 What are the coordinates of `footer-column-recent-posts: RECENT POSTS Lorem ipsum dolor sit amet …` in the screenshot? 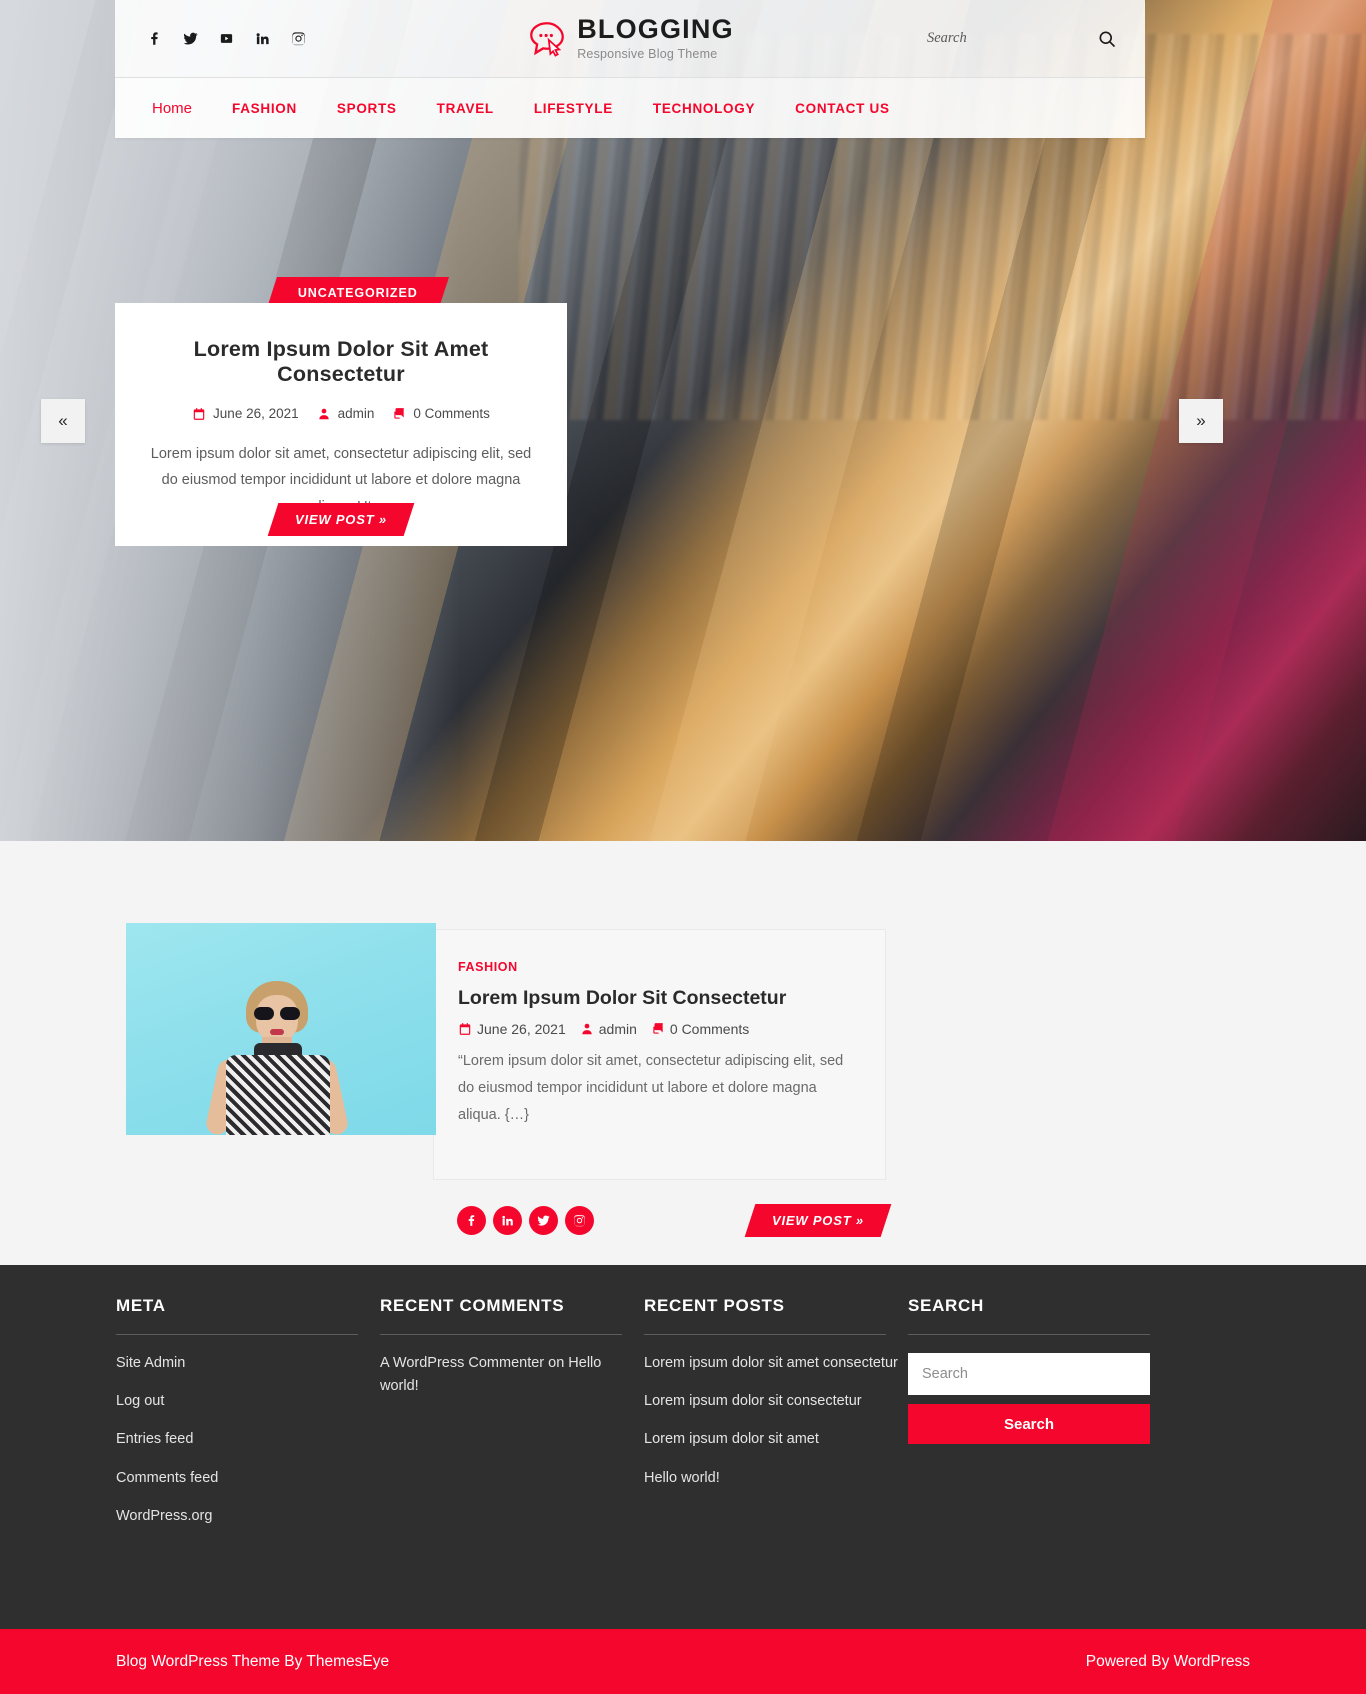 It's located at (776, 1419).